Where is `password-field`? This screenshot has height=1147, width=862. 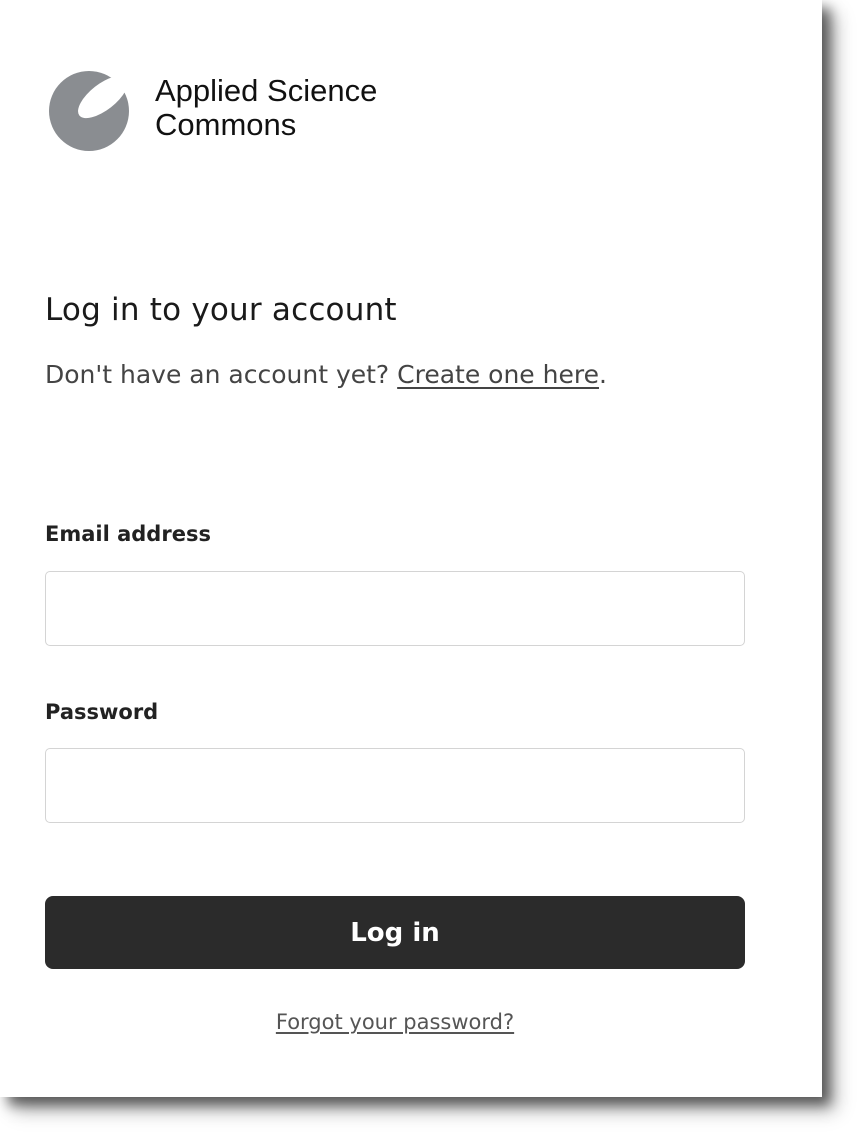 password-field is located at coordinates (395, 785).